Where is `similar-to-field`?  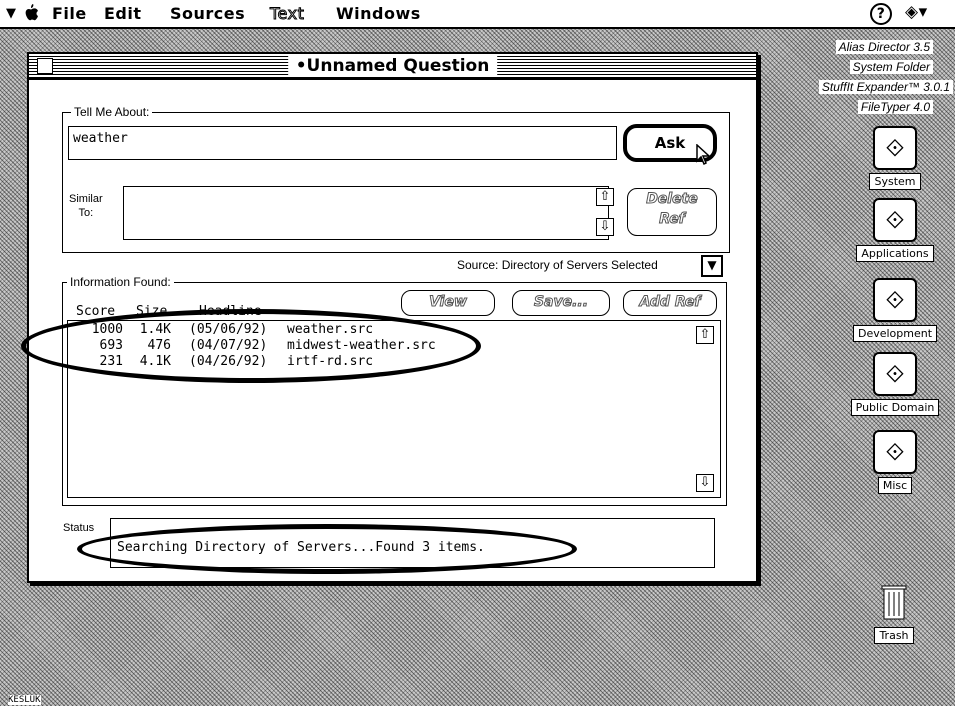 similar-to-field is located at coordinates (366, 213).